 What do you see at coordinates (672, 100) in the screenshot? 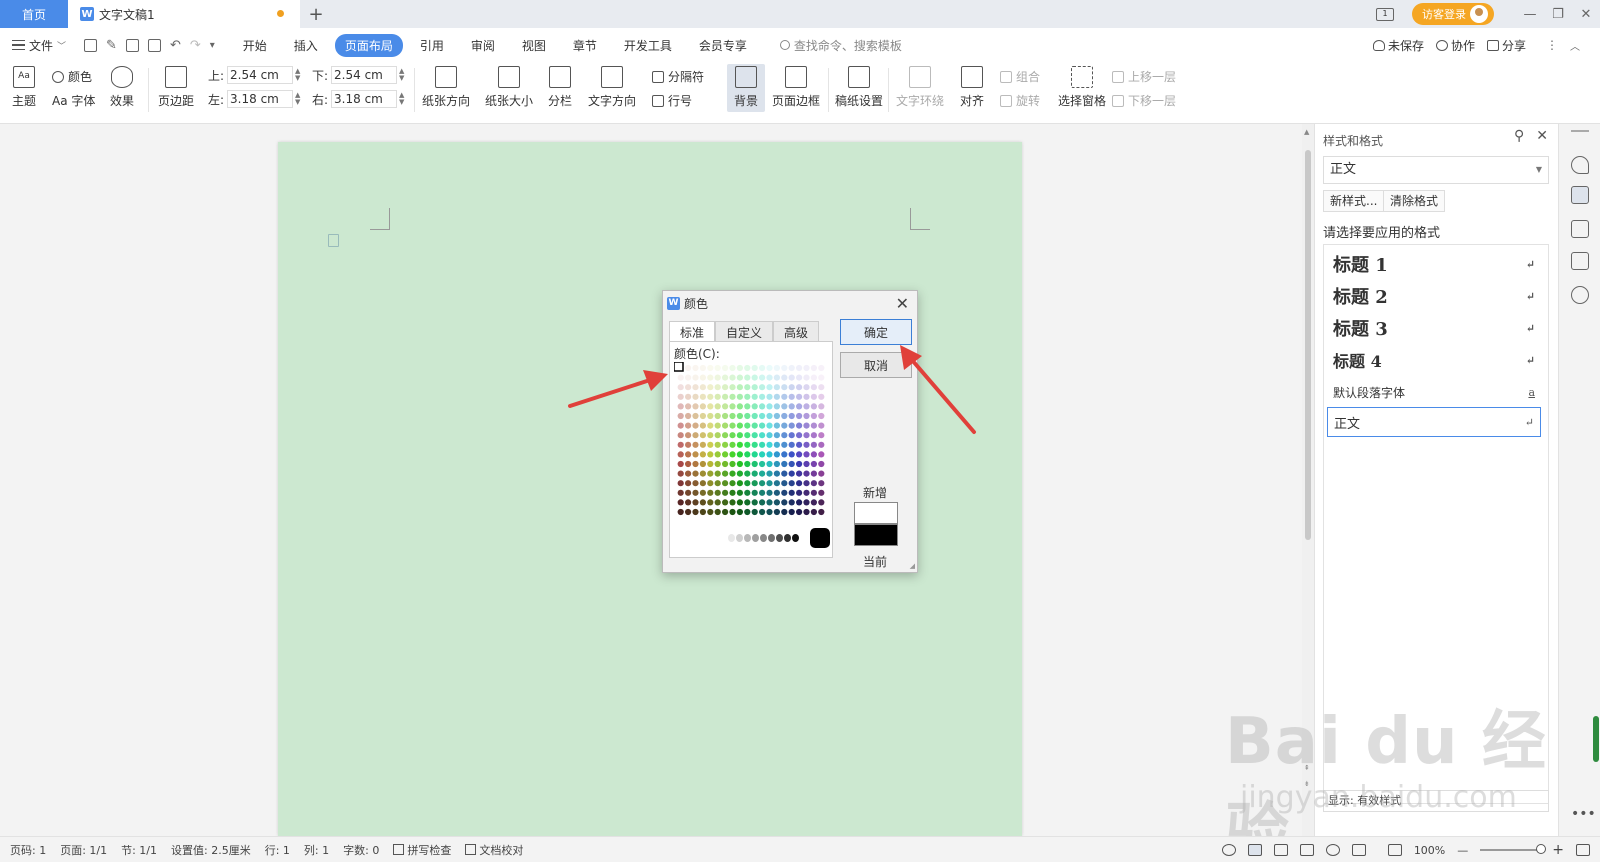
I see `line-number-button: 行号` at bounding box center [672, 100].